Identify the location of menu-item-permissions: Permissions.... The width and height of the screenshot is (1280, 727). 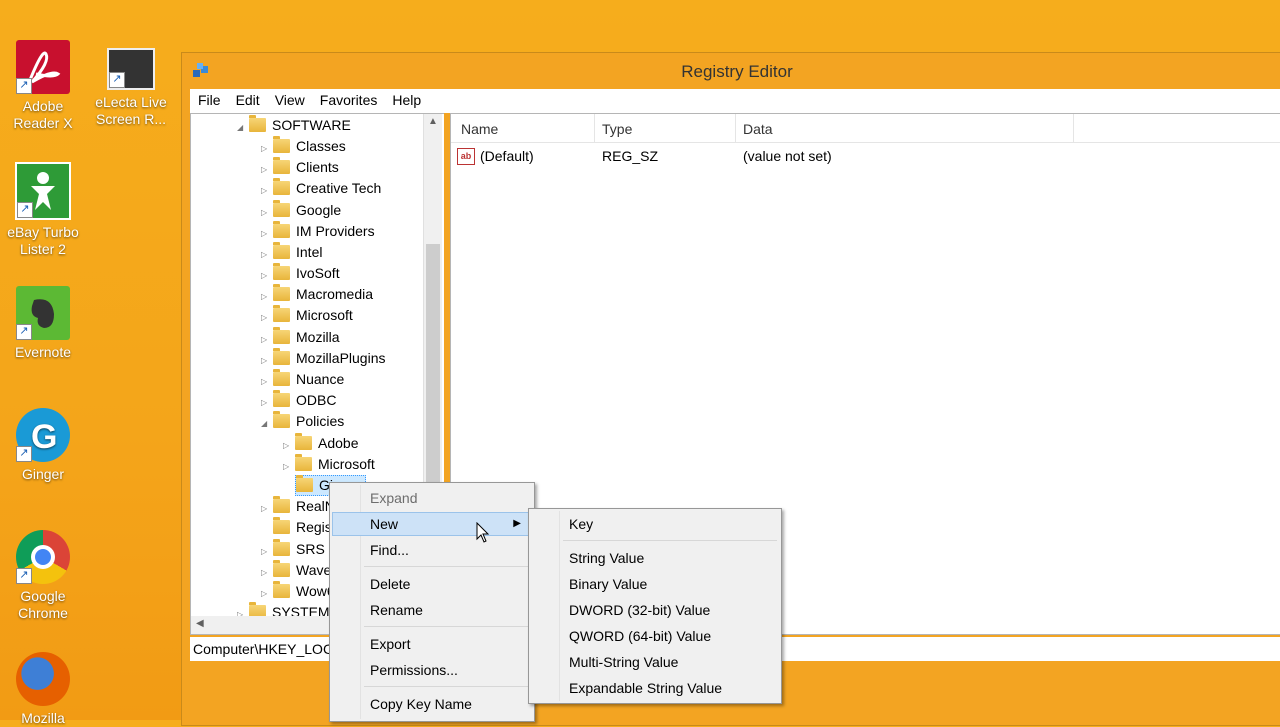
(432, 670).